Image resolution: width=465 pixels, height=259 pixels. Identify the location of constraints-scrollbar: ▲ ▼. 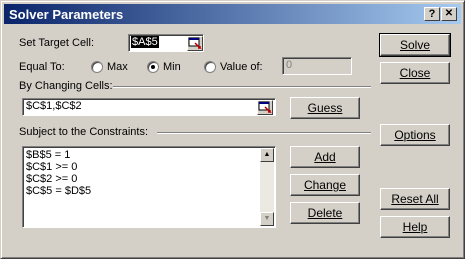
(267, 187).